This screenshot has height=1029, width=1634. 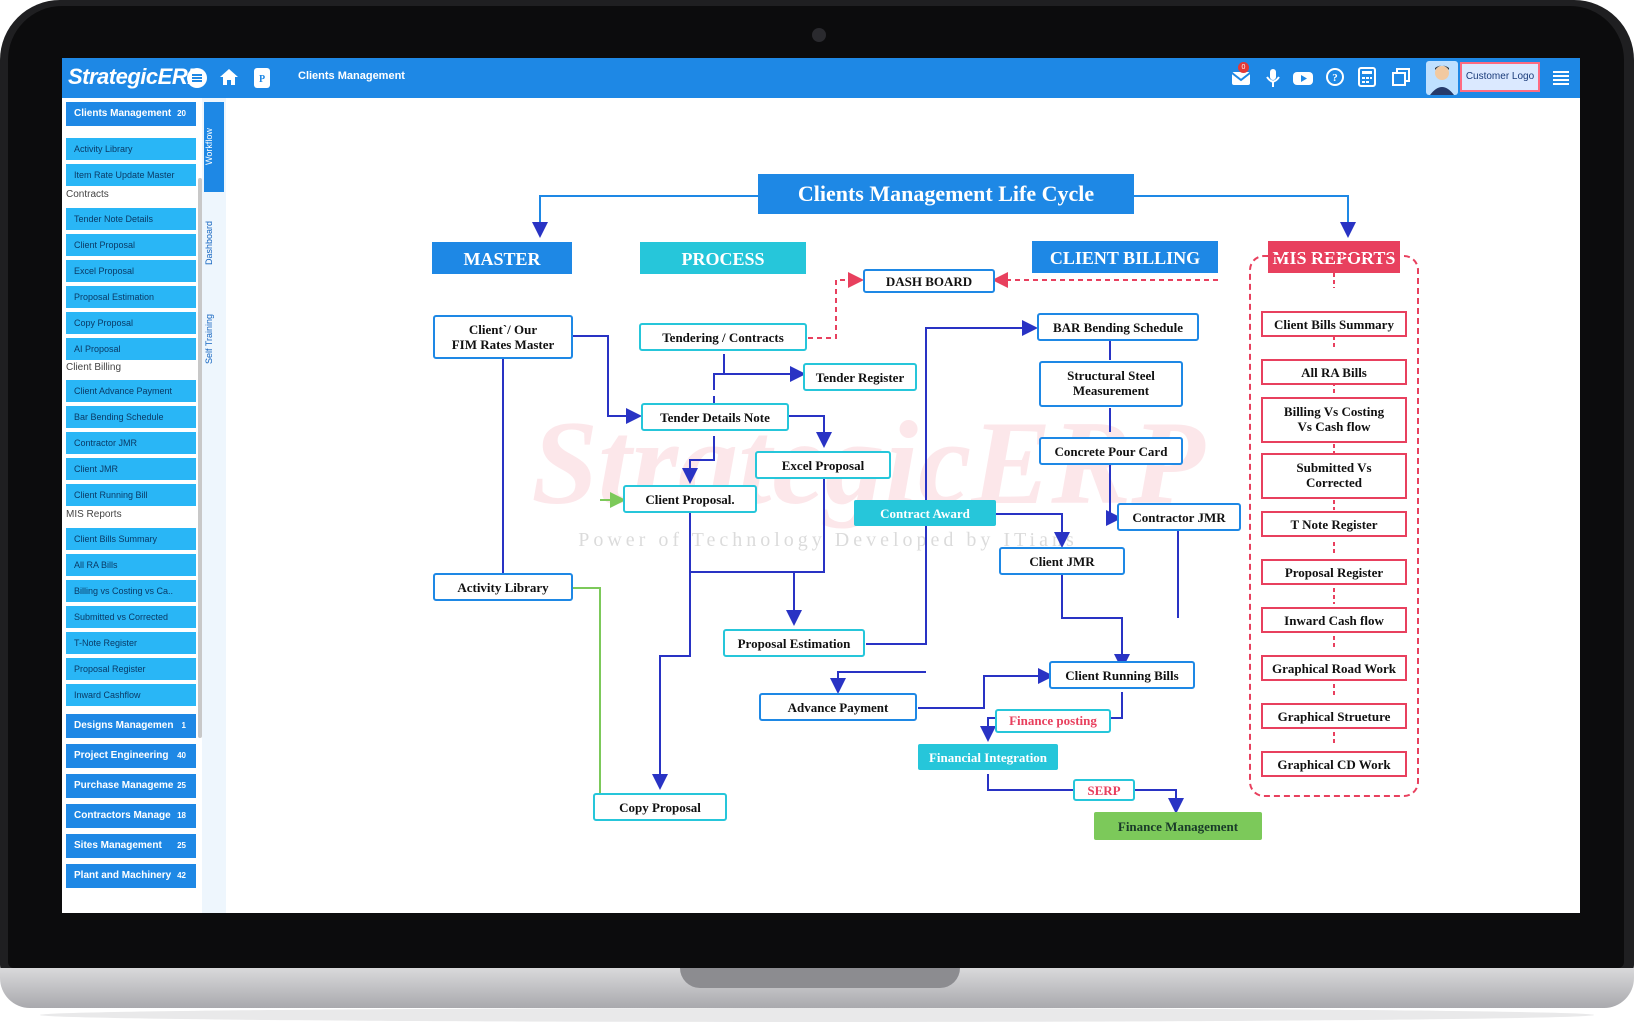 What do you see at coordinates (131, 495) in the screenshot?
I see `sidebar-item: Client Running Bill` at bounding box center [131, 495].